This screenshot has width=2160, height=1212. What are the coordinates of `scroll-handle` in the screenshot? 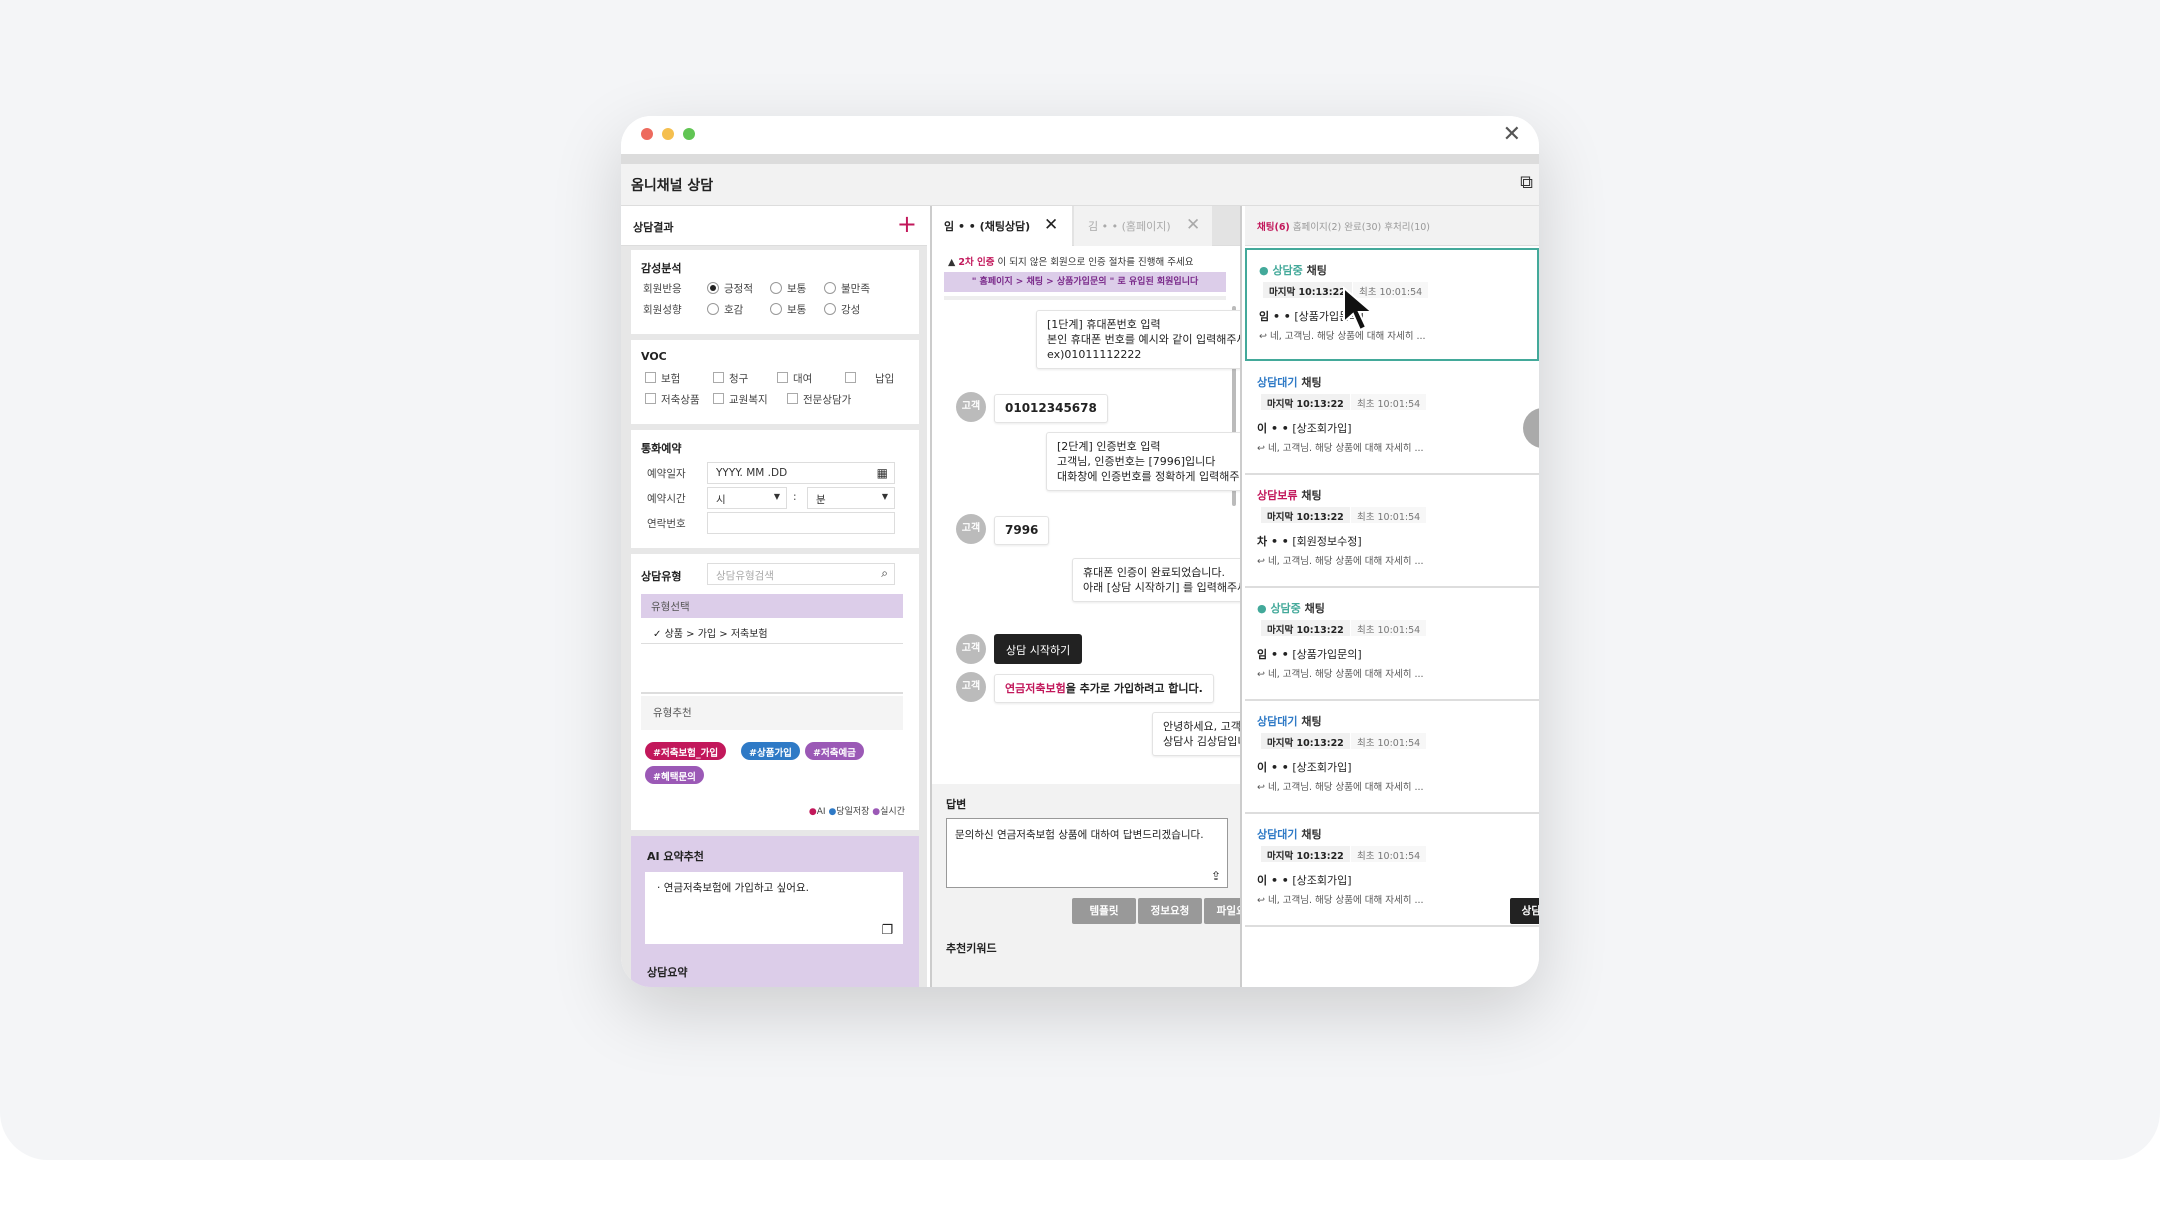 It's located at (1531, 428).